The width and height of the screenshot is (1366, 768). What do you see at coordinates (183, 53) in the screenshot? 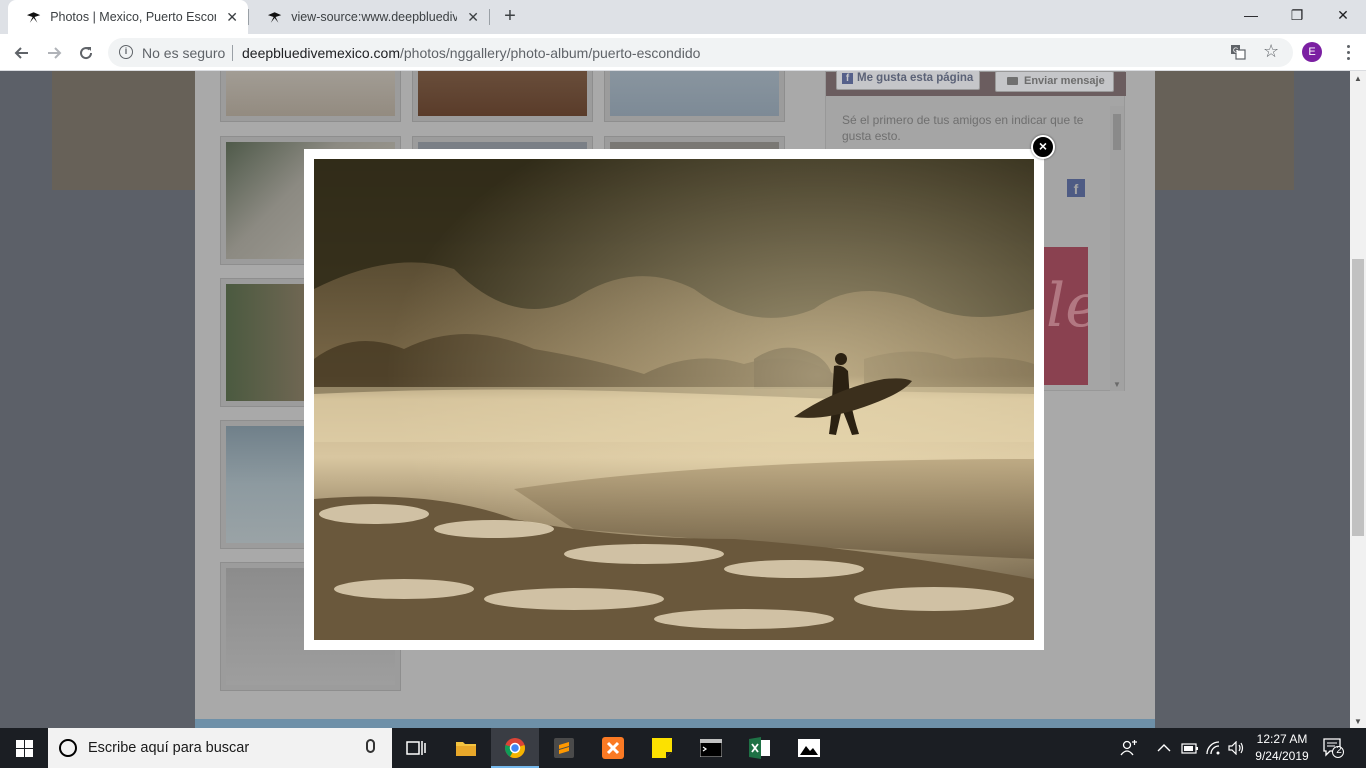
I see `security-status-text: No es seguro` at bounding box center [183, 53].